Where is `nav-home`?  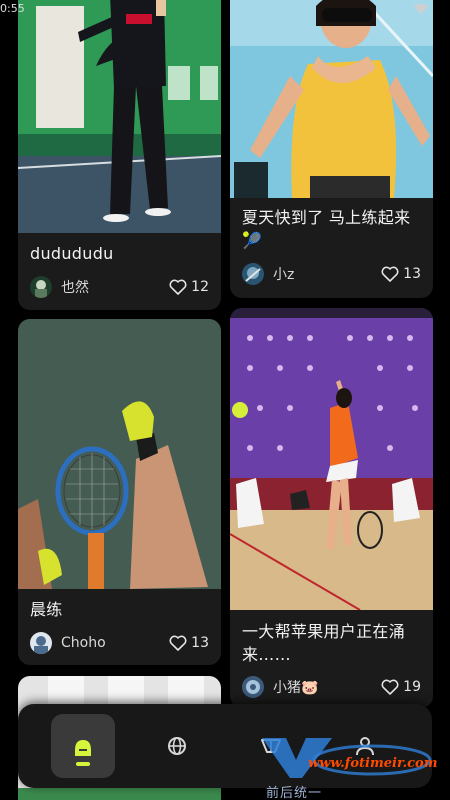
nav-home is located at coordinates (83, 746).